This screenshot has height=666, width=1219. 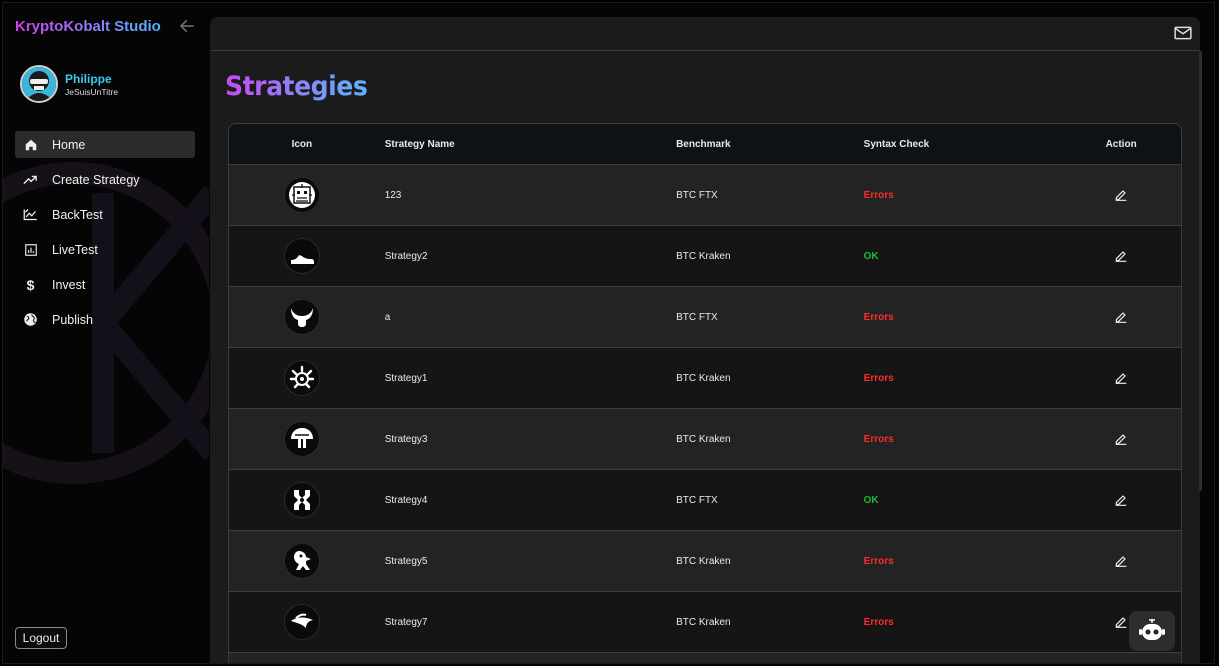 I want to click on table-row: Strategy2 BTC Kraken OK, so click(x=705, y=255).